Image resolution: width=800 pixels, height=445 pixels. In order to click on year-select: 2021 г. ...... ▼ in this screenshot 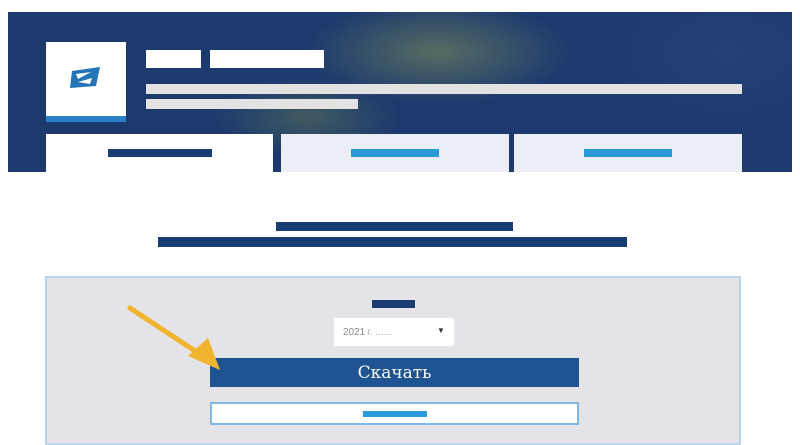, I will do `click(394, 332)`.